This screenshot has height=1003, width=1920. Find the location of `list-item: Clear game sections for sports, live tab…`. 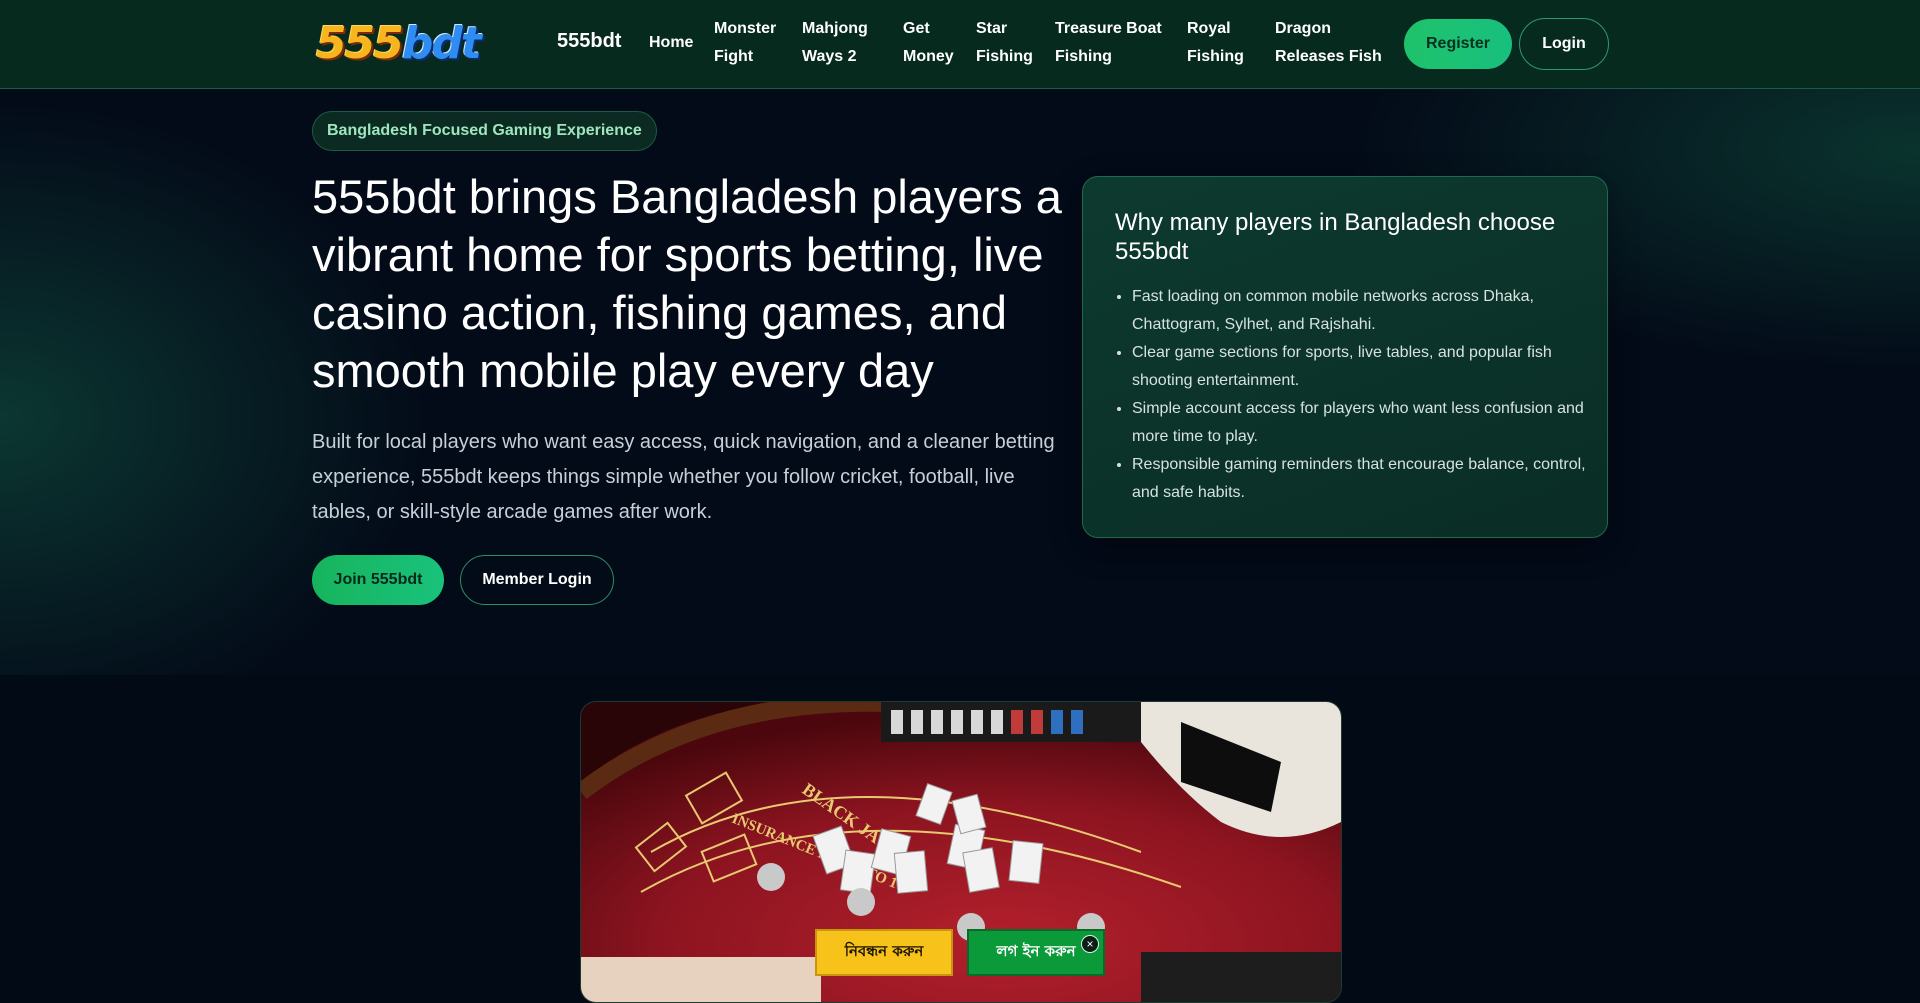

list-item: Clear game sections for sports, live tab… is located at coordinates (1362, 367).